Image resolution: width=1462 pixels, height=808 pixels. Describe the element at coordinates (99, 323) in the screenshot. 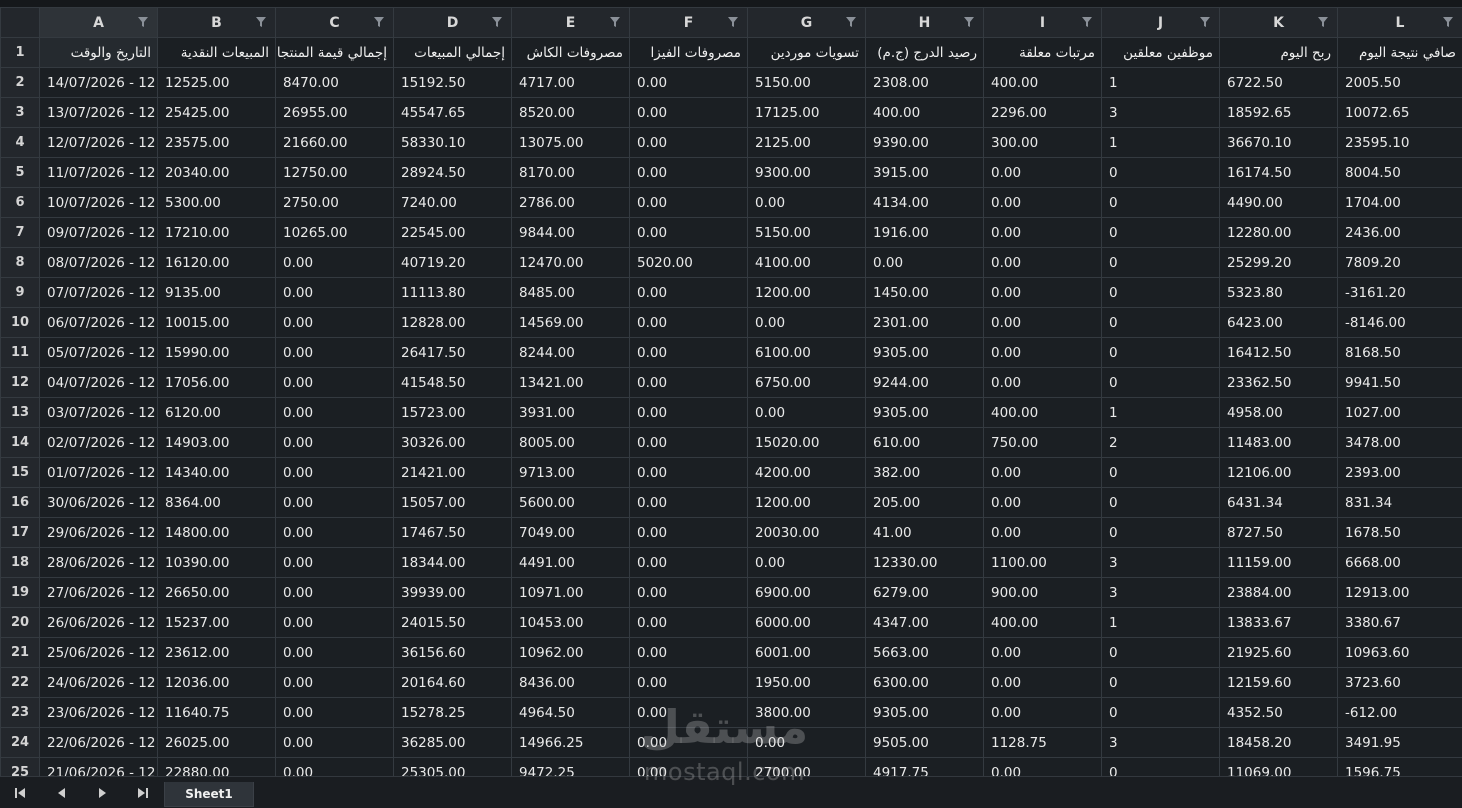

I see `data-cell: 06/07/2026 - 12` at that location.